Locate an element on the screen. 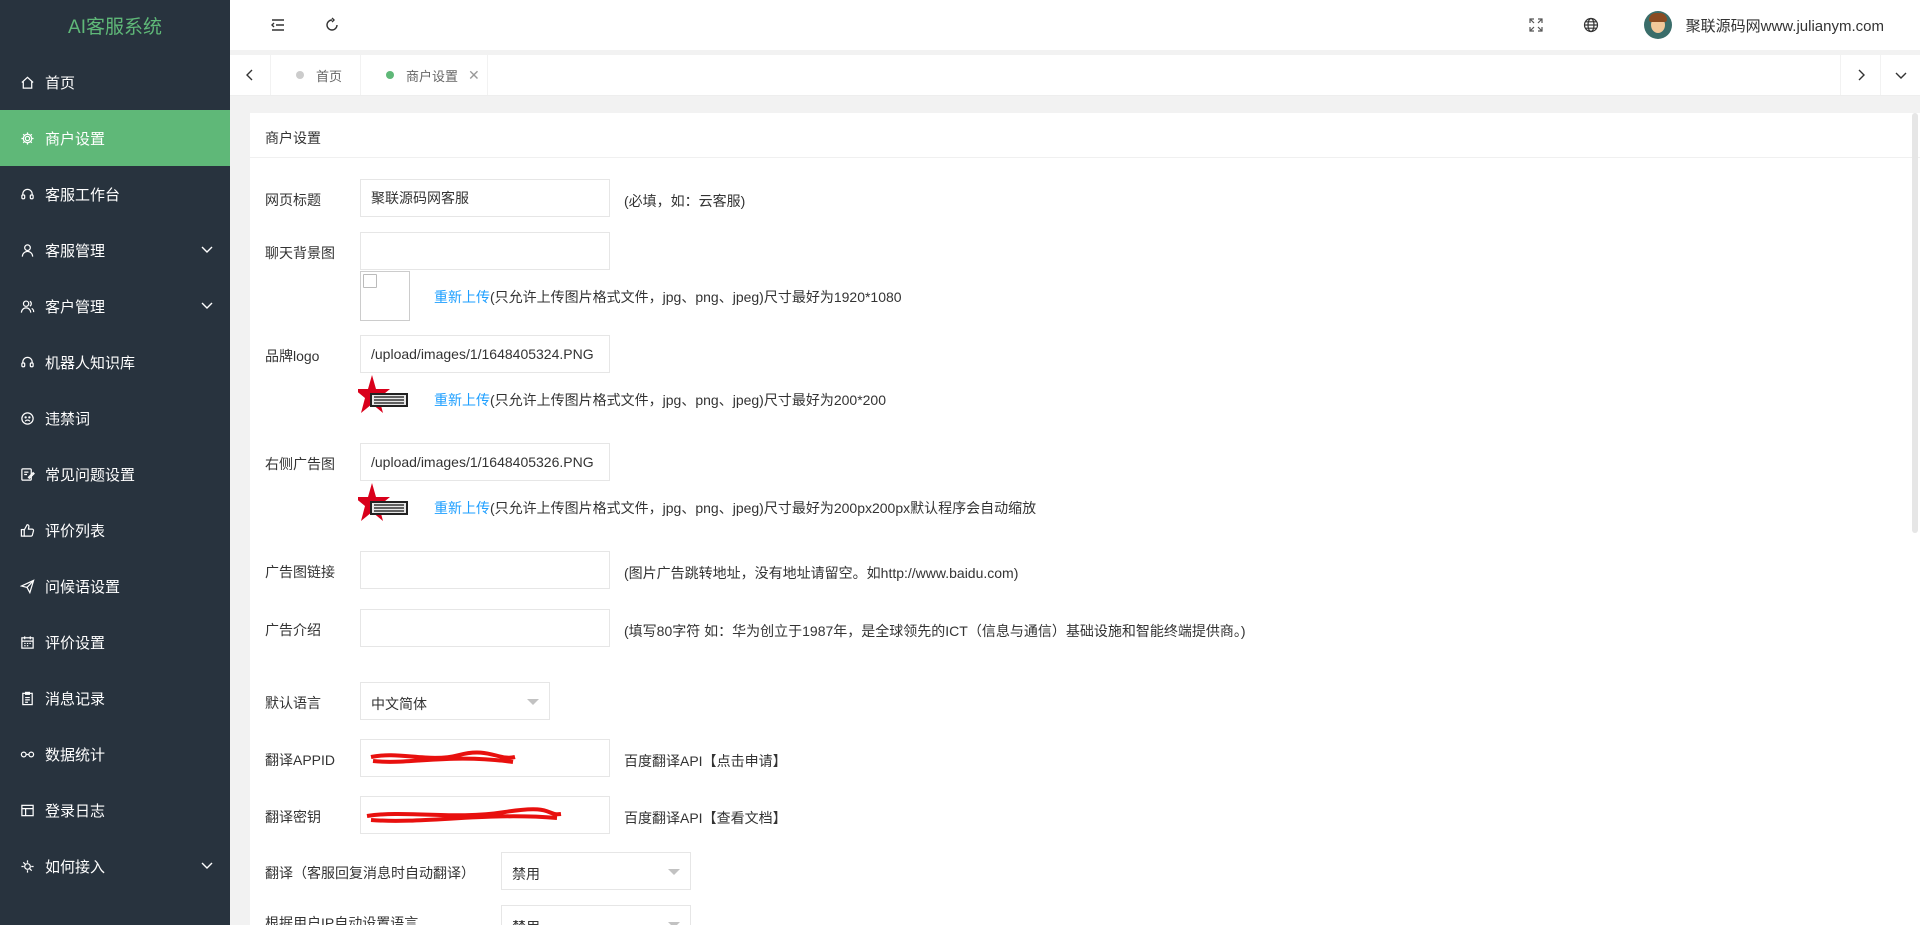  username: 聚联源码网www.julianym.com is located at coordinates (1784, 26).